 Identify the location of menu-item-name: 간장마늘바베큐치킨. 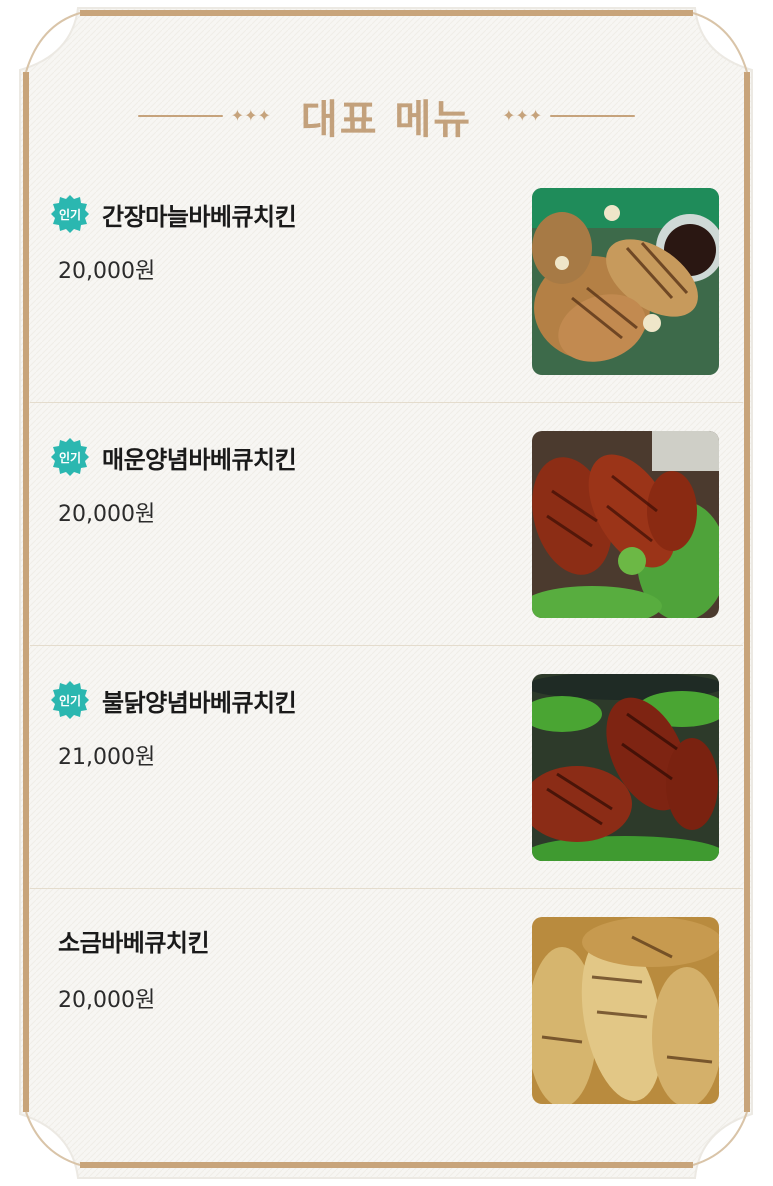
(199, 216).